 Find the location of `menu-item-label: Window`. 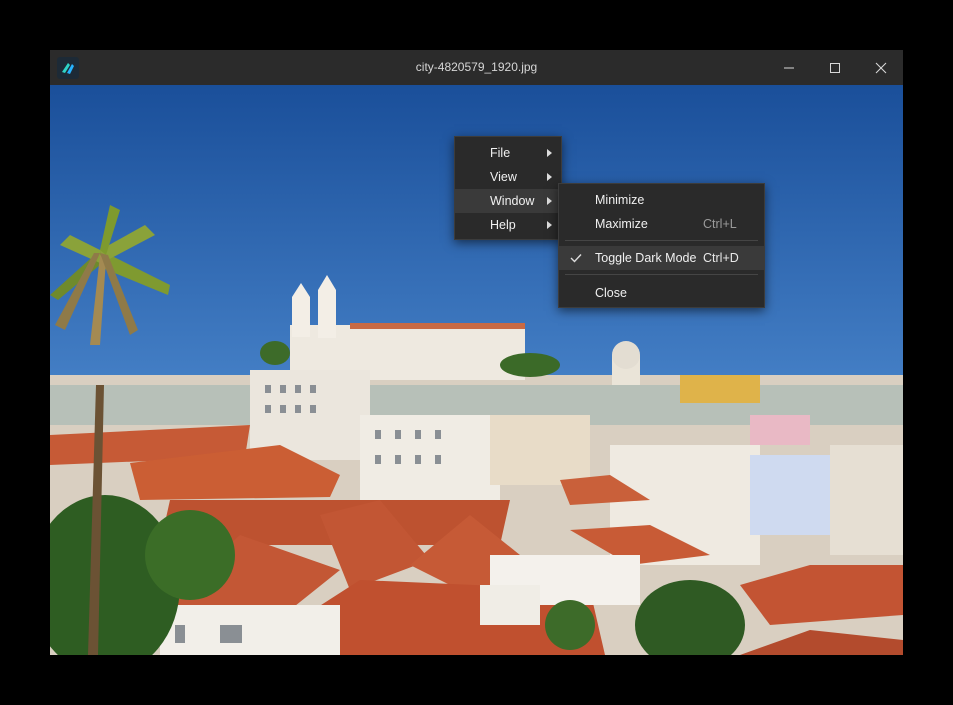

menu-item-label: Window is located at coordinates (512, 201).